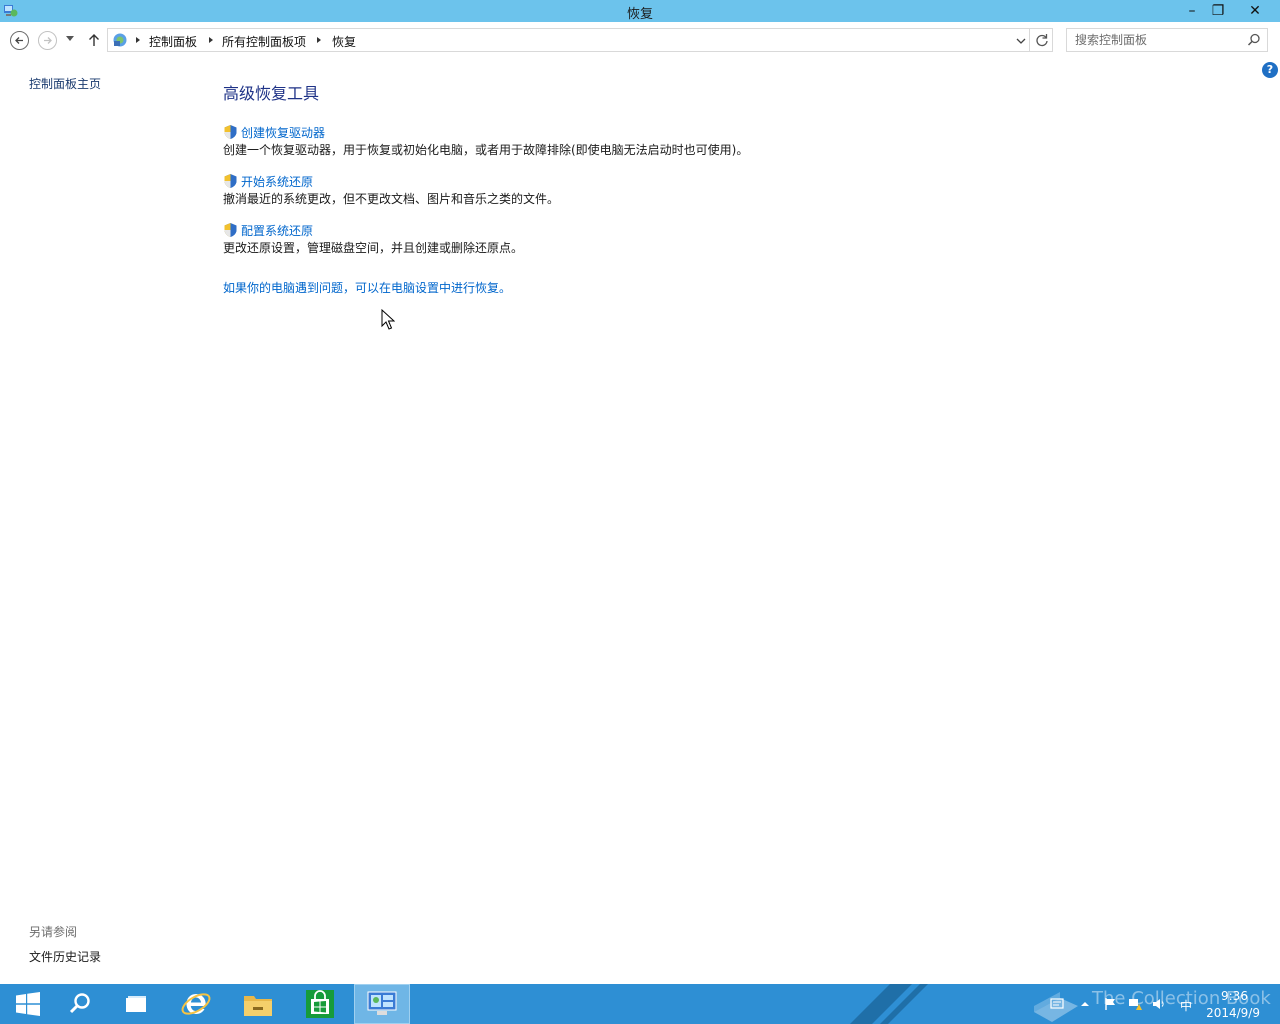  What do you see at coordinates (53, 932) in the screenshot?
I see `see-also-heading: 另请参阅` at bounding box center [53, 932].